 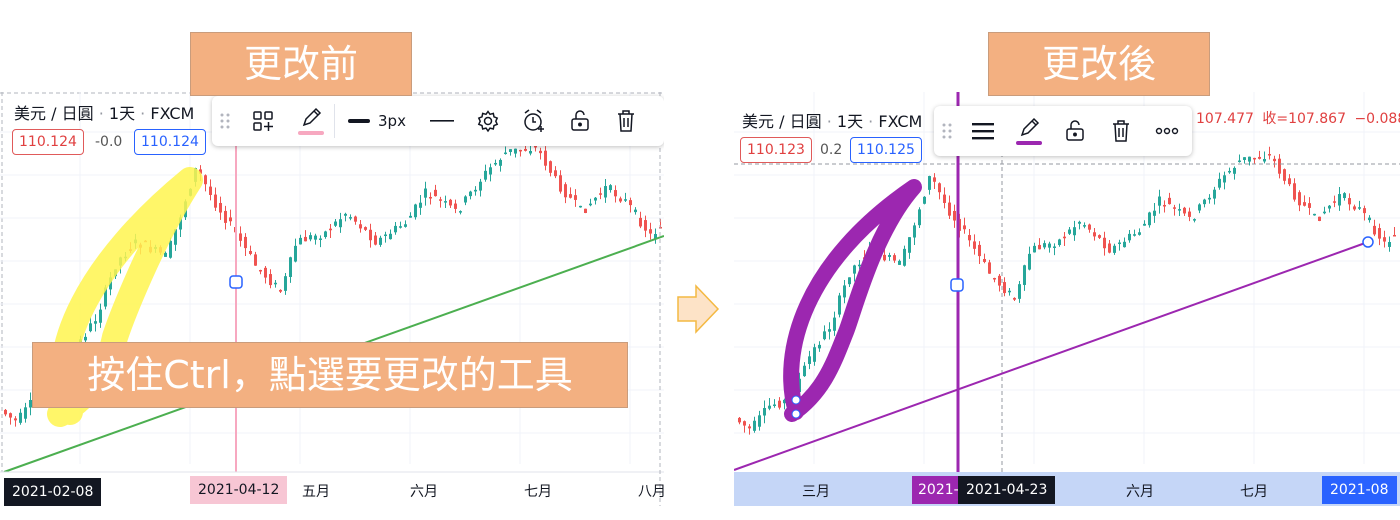 What do you see at coordinates (1167, 131) in the screenshot?
I see `more-options-icon` at bounding box center [1167, 131].